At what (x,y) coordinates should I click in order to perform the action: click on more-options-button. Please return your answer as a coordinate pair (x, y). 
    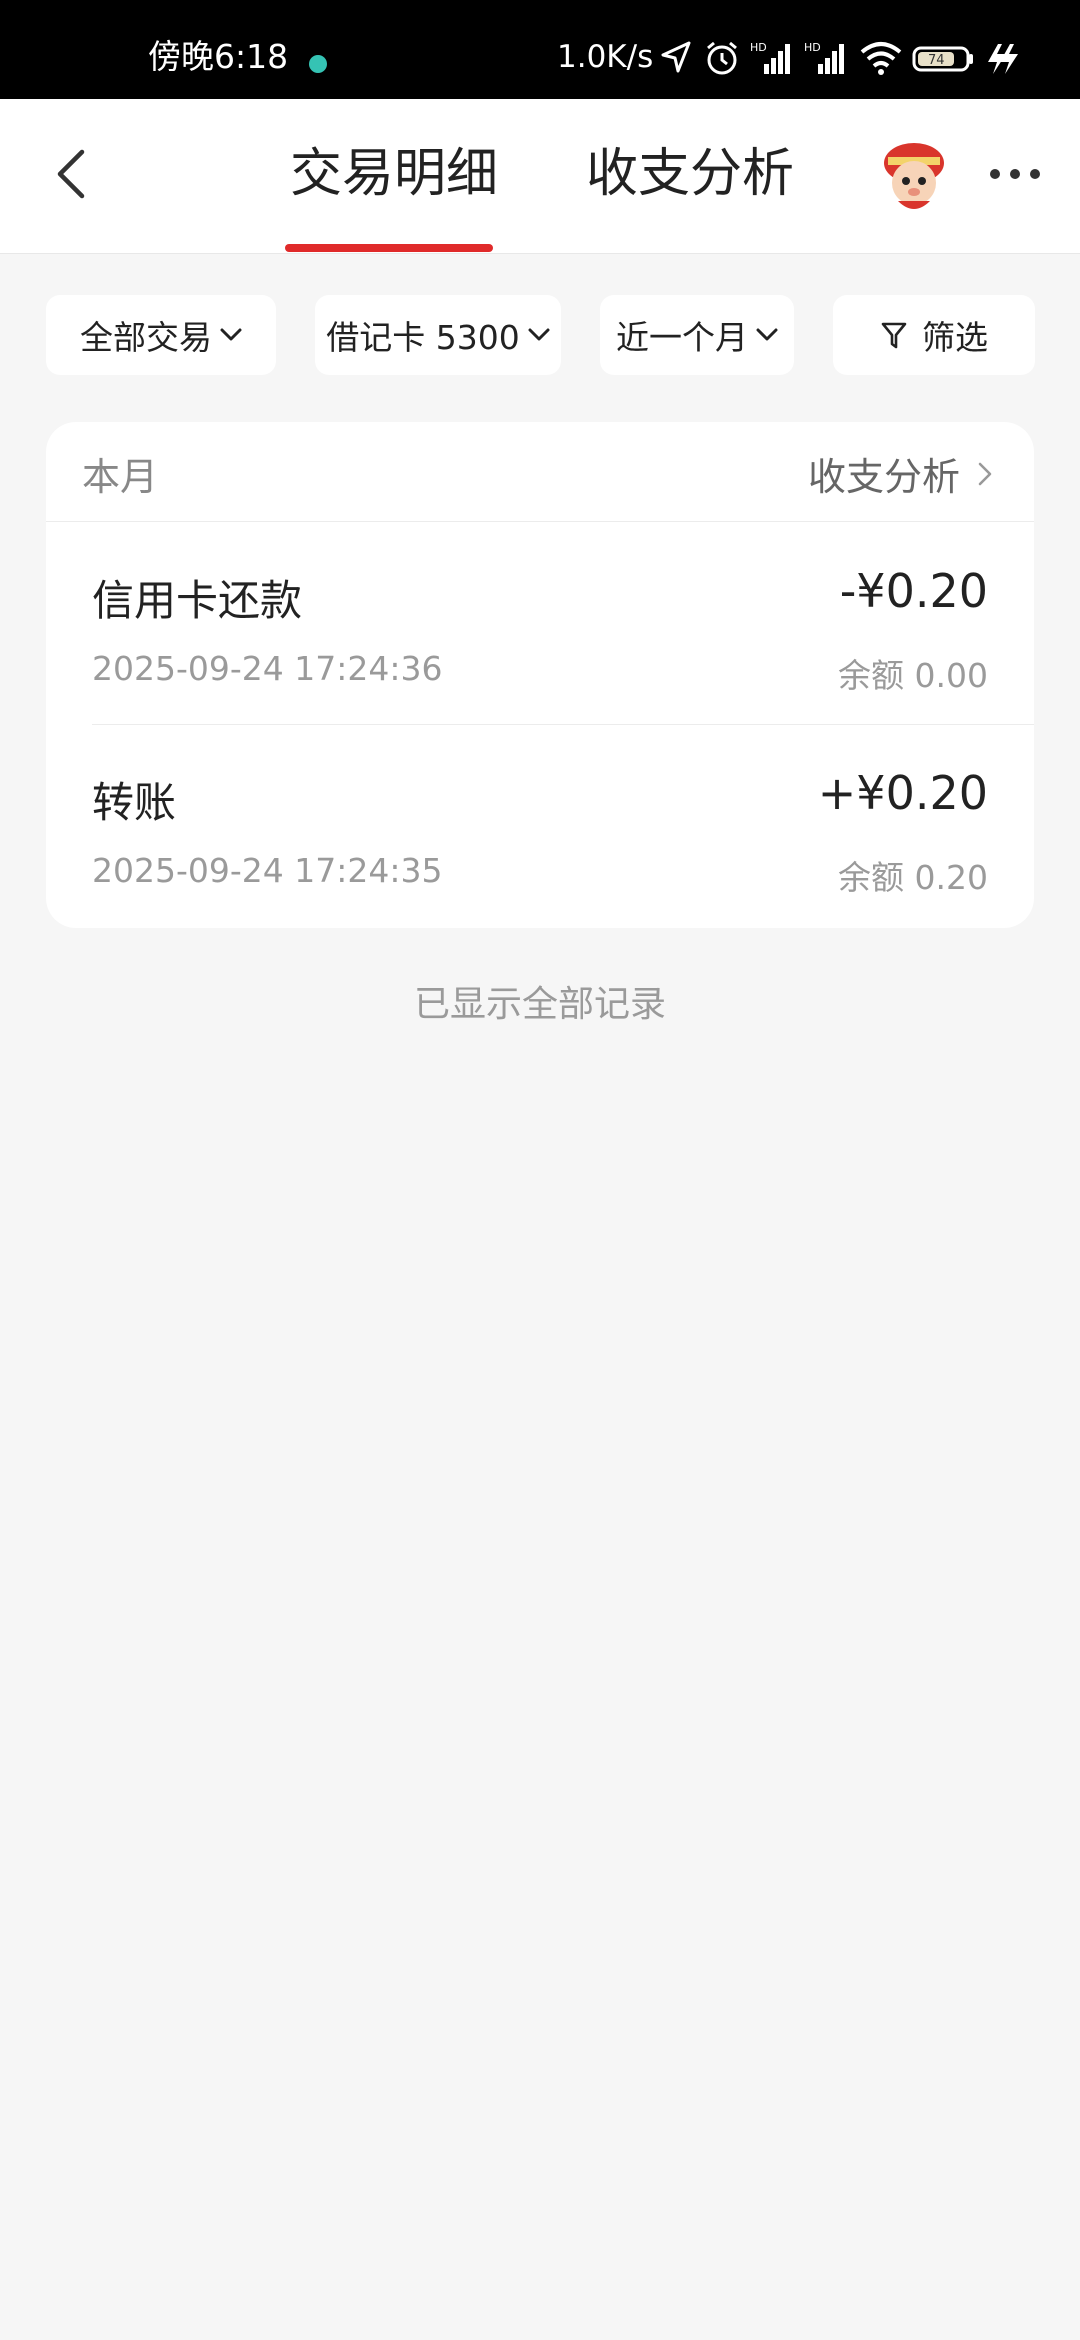
    Looking at the image, I should click on (1015, 174).